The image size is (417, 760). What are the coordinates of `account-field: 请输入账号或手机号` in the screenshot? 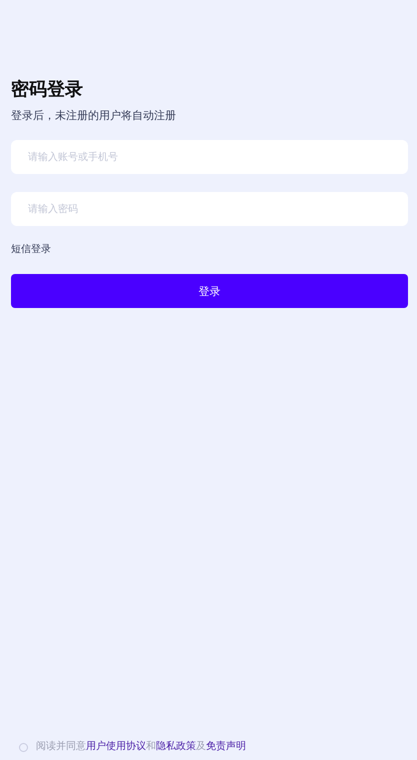 It's located at (209, 157).